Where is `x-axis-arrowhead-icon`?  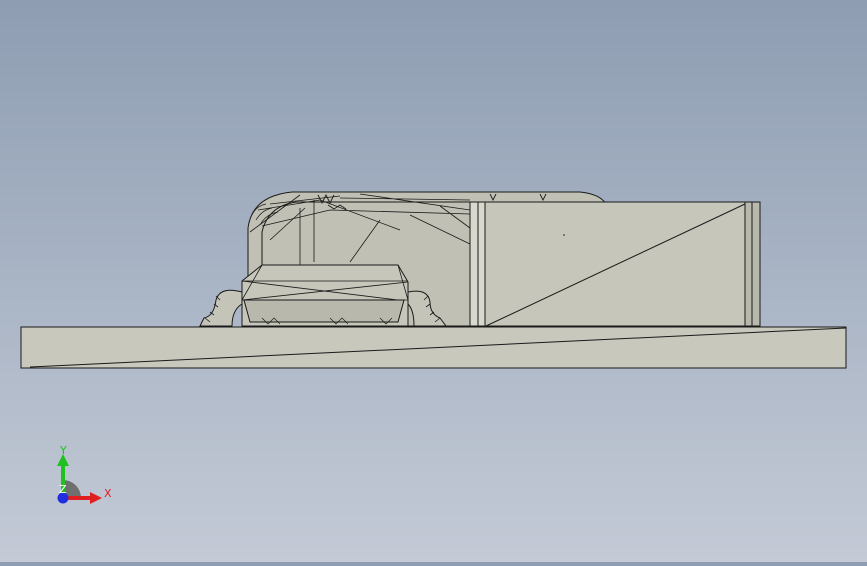
x-axis-arrowhead-icon is located at coordinates (96, 498).